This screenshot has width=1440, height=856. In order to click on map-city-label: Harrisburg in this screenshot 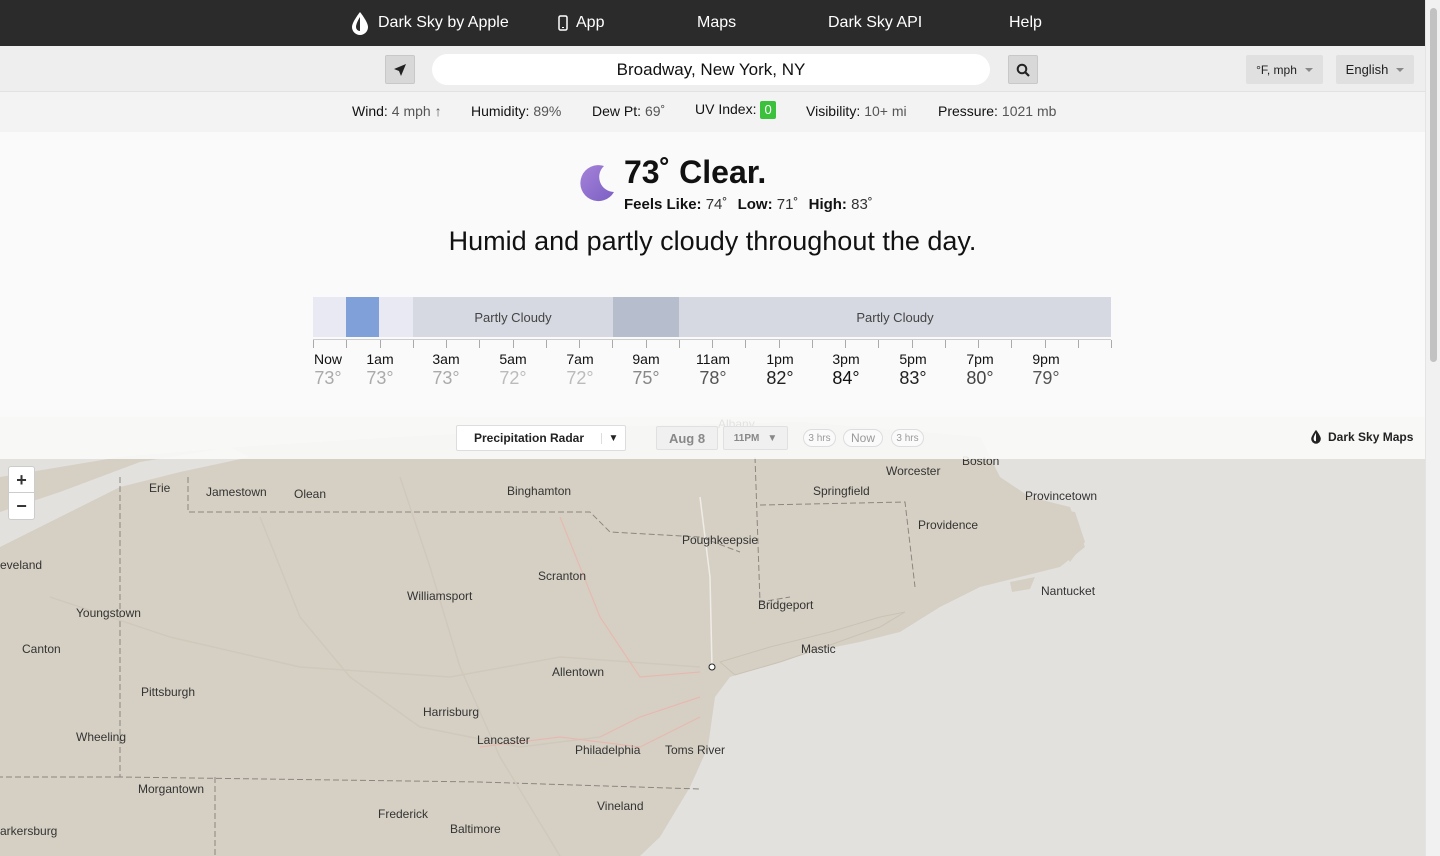, I will do `click(451, 712)`.